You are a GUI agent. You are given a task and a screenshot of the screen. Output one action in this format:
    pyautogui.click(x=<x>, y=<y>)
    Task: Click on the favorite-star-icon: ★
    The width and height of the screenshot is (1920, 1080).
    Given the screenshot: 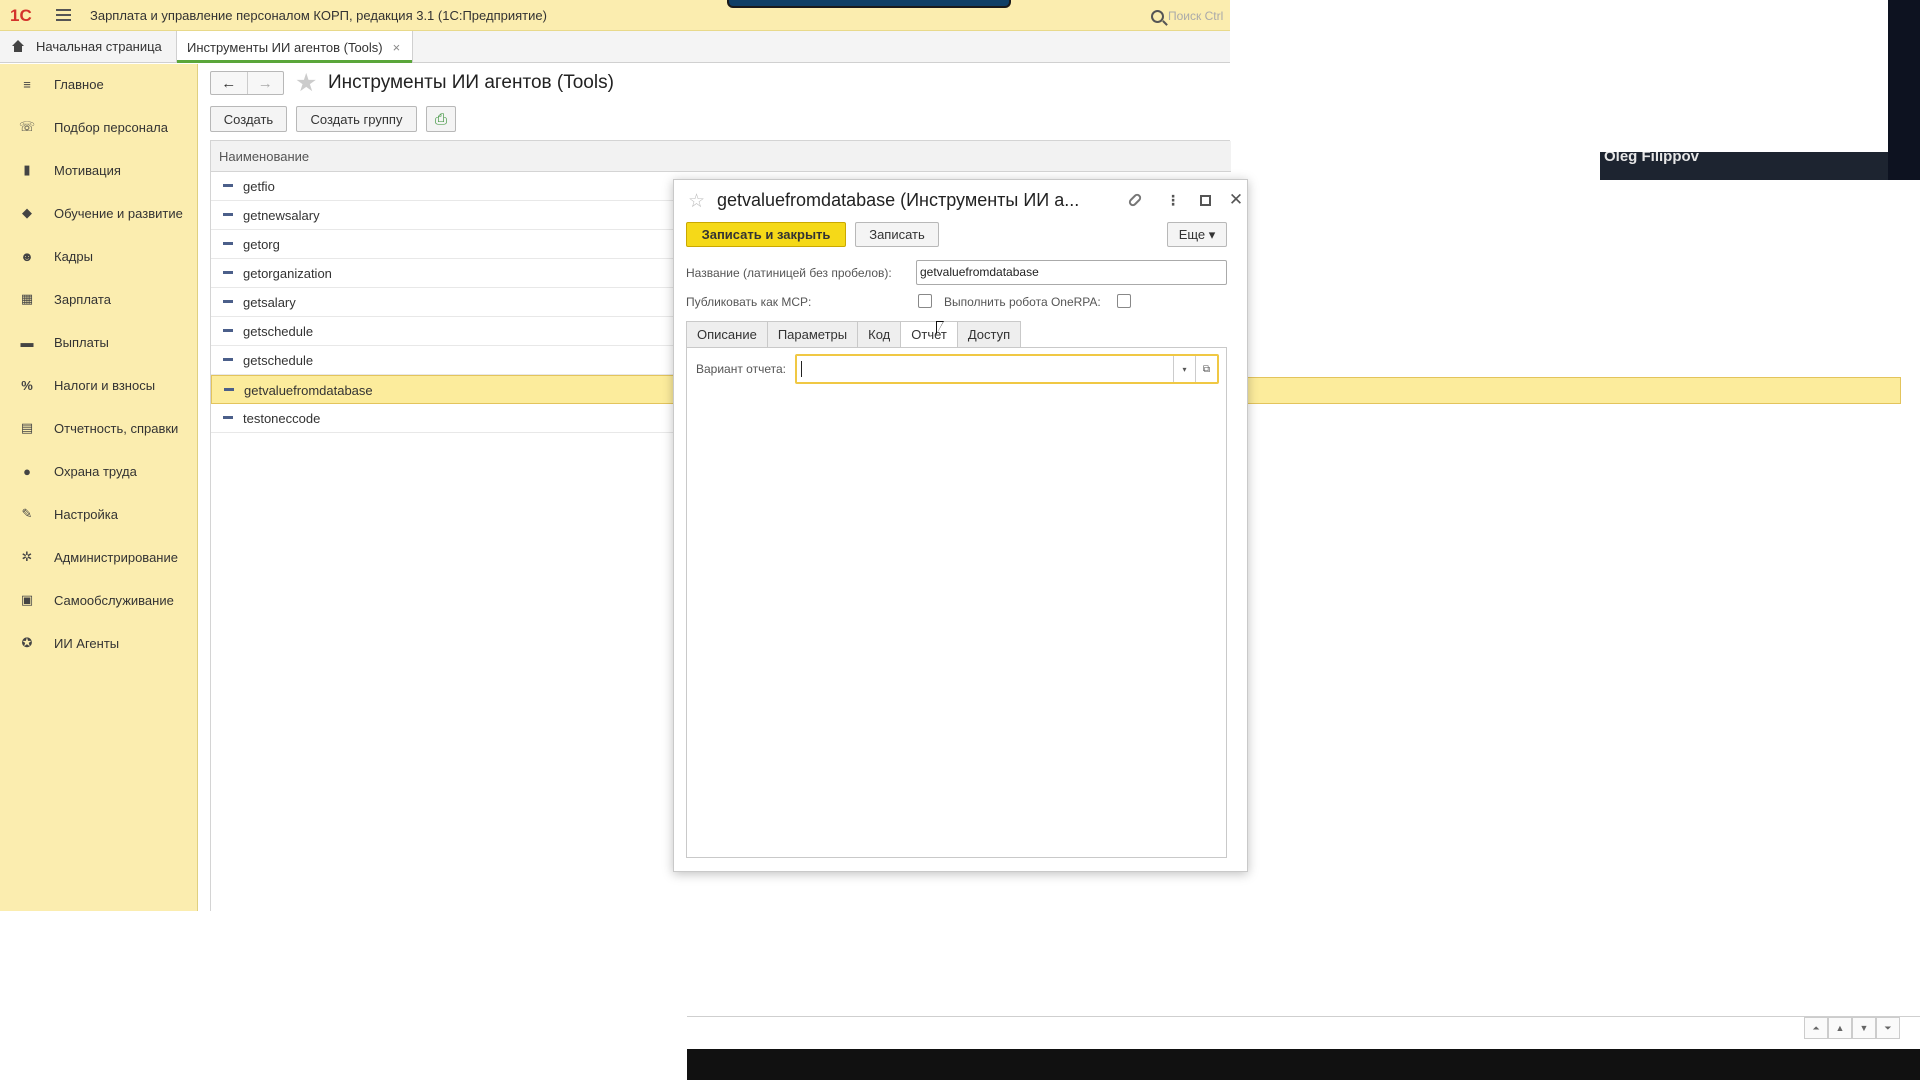 What is the action you would take?
    pyautogui.click(x=306, y=83)
    